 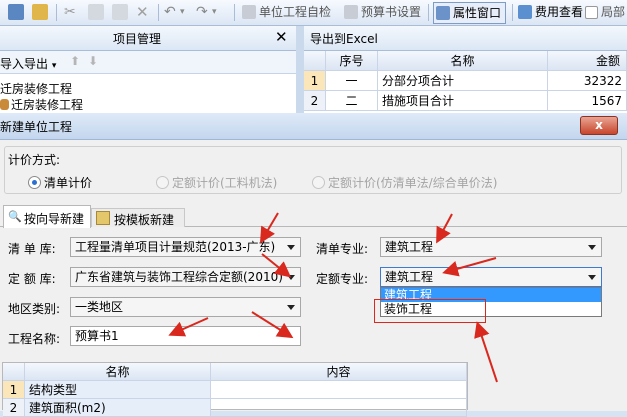 I want to click on panel-title: 项目管理, so click(x=137, y=39).